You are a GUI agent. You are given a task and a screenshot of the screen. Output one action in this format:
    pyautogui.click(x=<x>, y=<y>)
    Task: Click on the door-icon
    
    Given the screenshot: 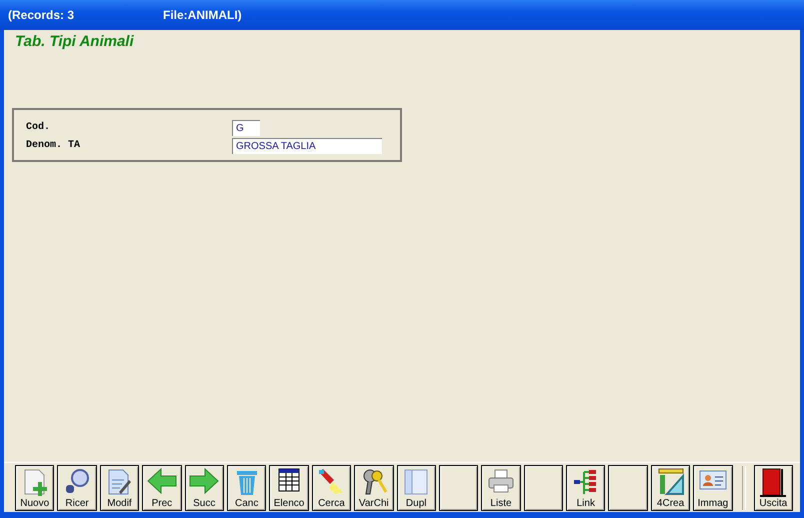 What is the action you would take?
    pyautogui.click(x=773, y=483)
    